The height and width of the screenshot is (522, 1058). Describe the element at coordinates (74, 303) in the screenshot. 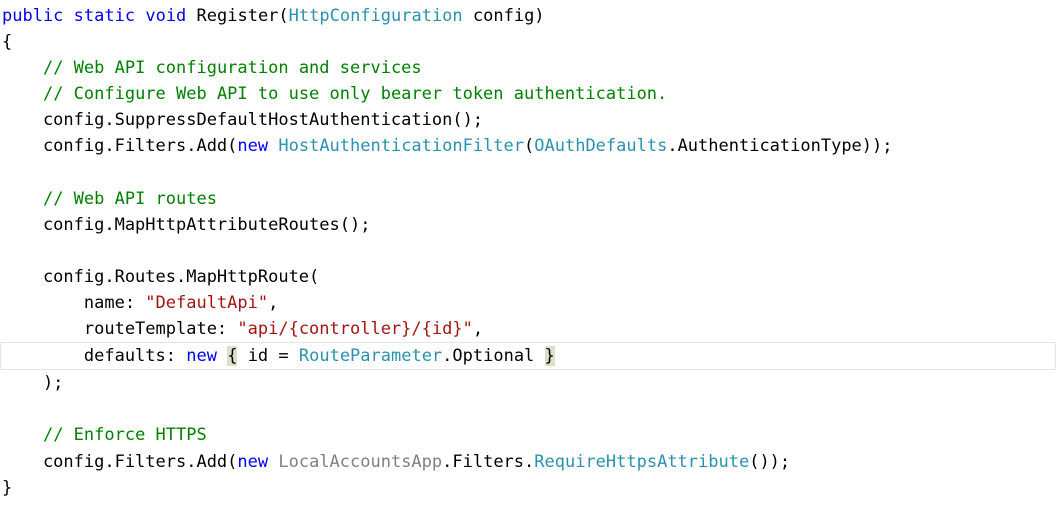

I see `code-token-plain: name:` at that location.